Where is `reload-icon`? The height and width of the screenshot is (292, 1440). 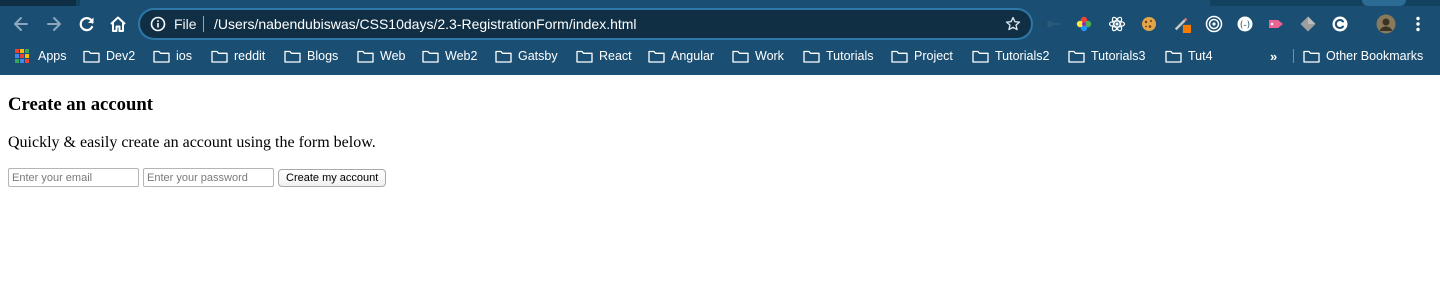
reload-icon is located at coordinates (86, 24).